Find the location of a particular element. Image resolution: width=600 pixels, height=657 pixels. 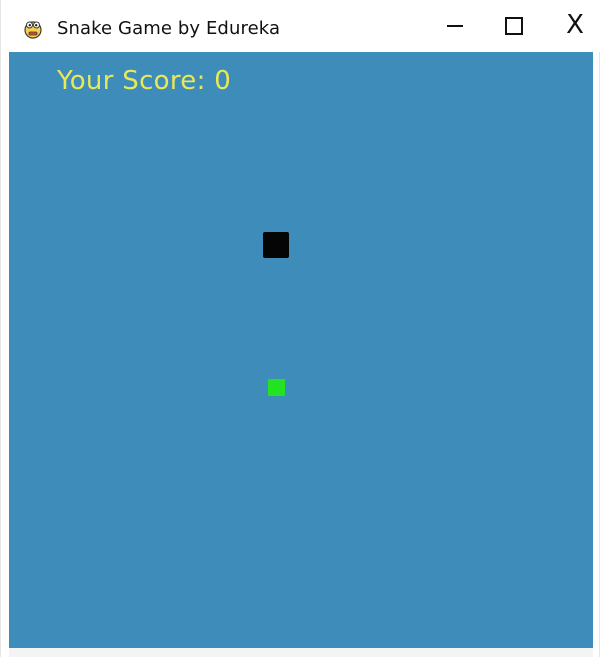

window-title: Snake Game by Edureka is located at coordinates (169, 28).